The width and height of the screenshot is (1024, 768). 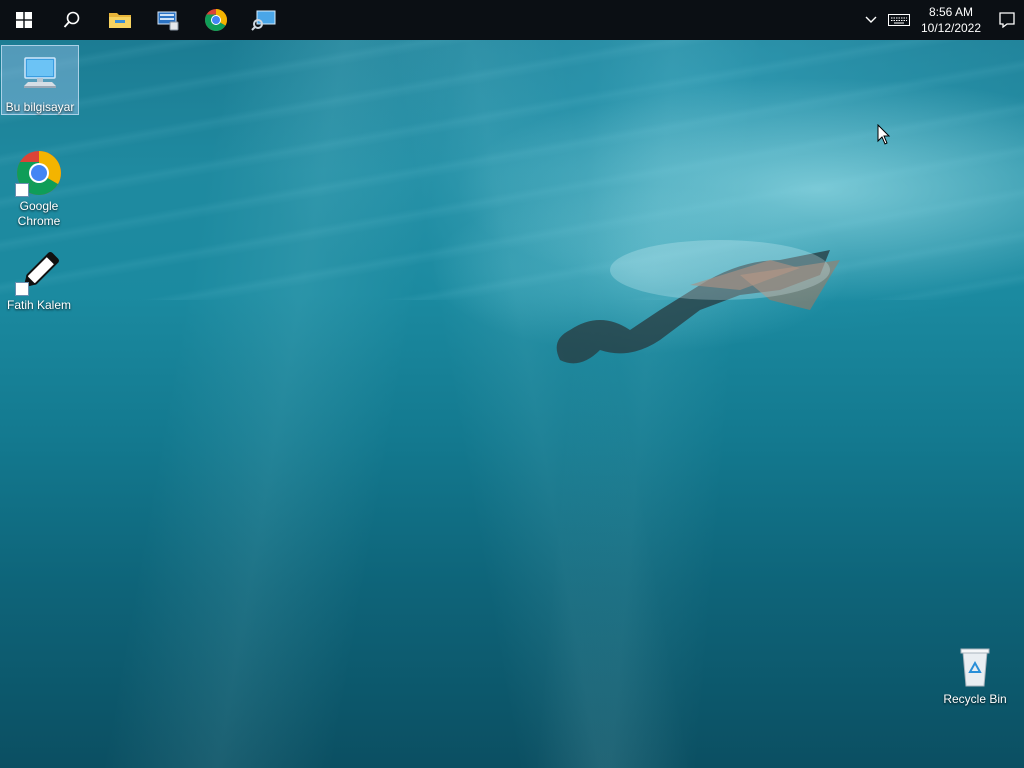 What do you see at coordinates (698, 302) in the screenshot?
I see `wallpaper-diver-image` at bounding box center [698, 302].